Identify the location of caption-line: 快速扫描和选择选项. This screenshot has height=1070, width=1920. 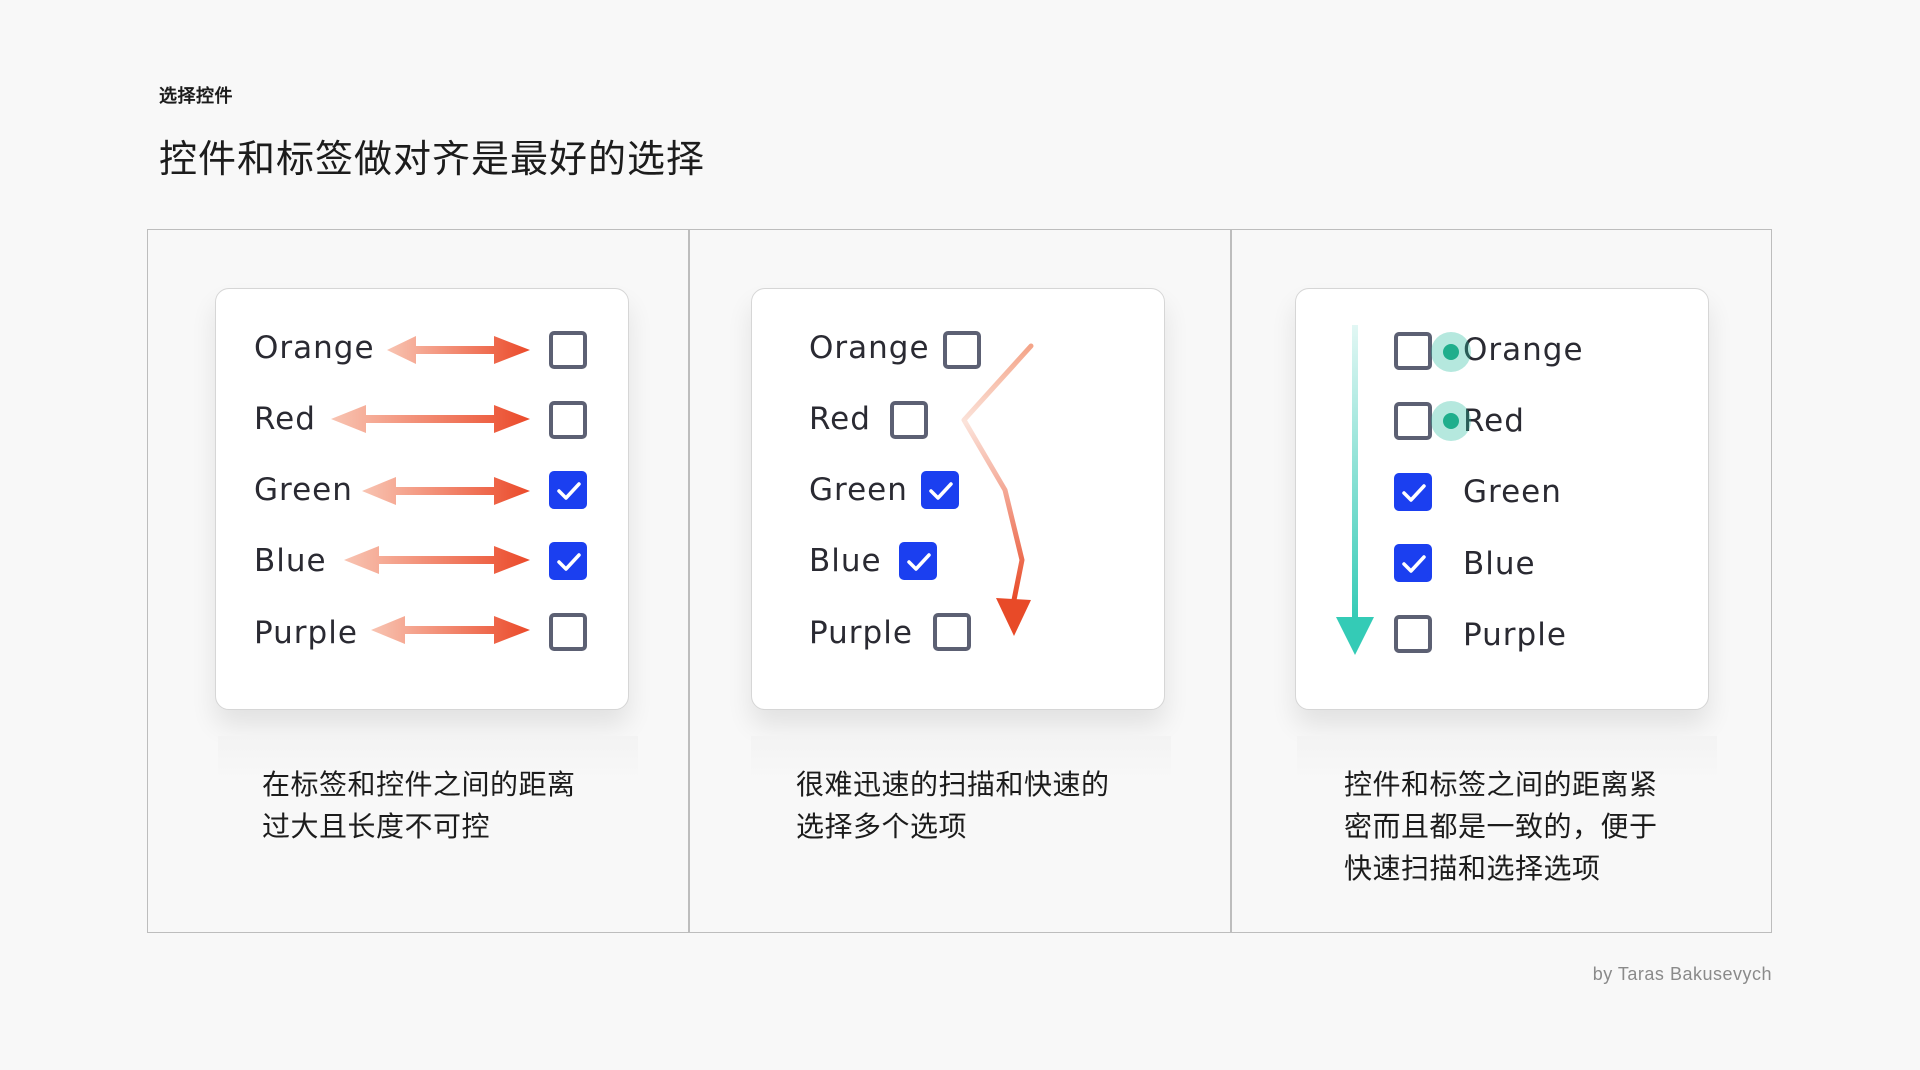
(1472, 868).